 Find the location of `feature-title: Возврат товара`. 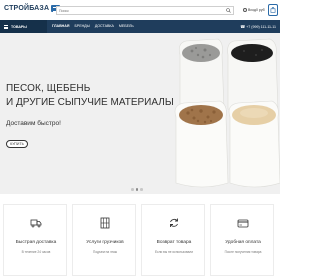

feature-title: Возврат товара is located at coordinates (174, 242).